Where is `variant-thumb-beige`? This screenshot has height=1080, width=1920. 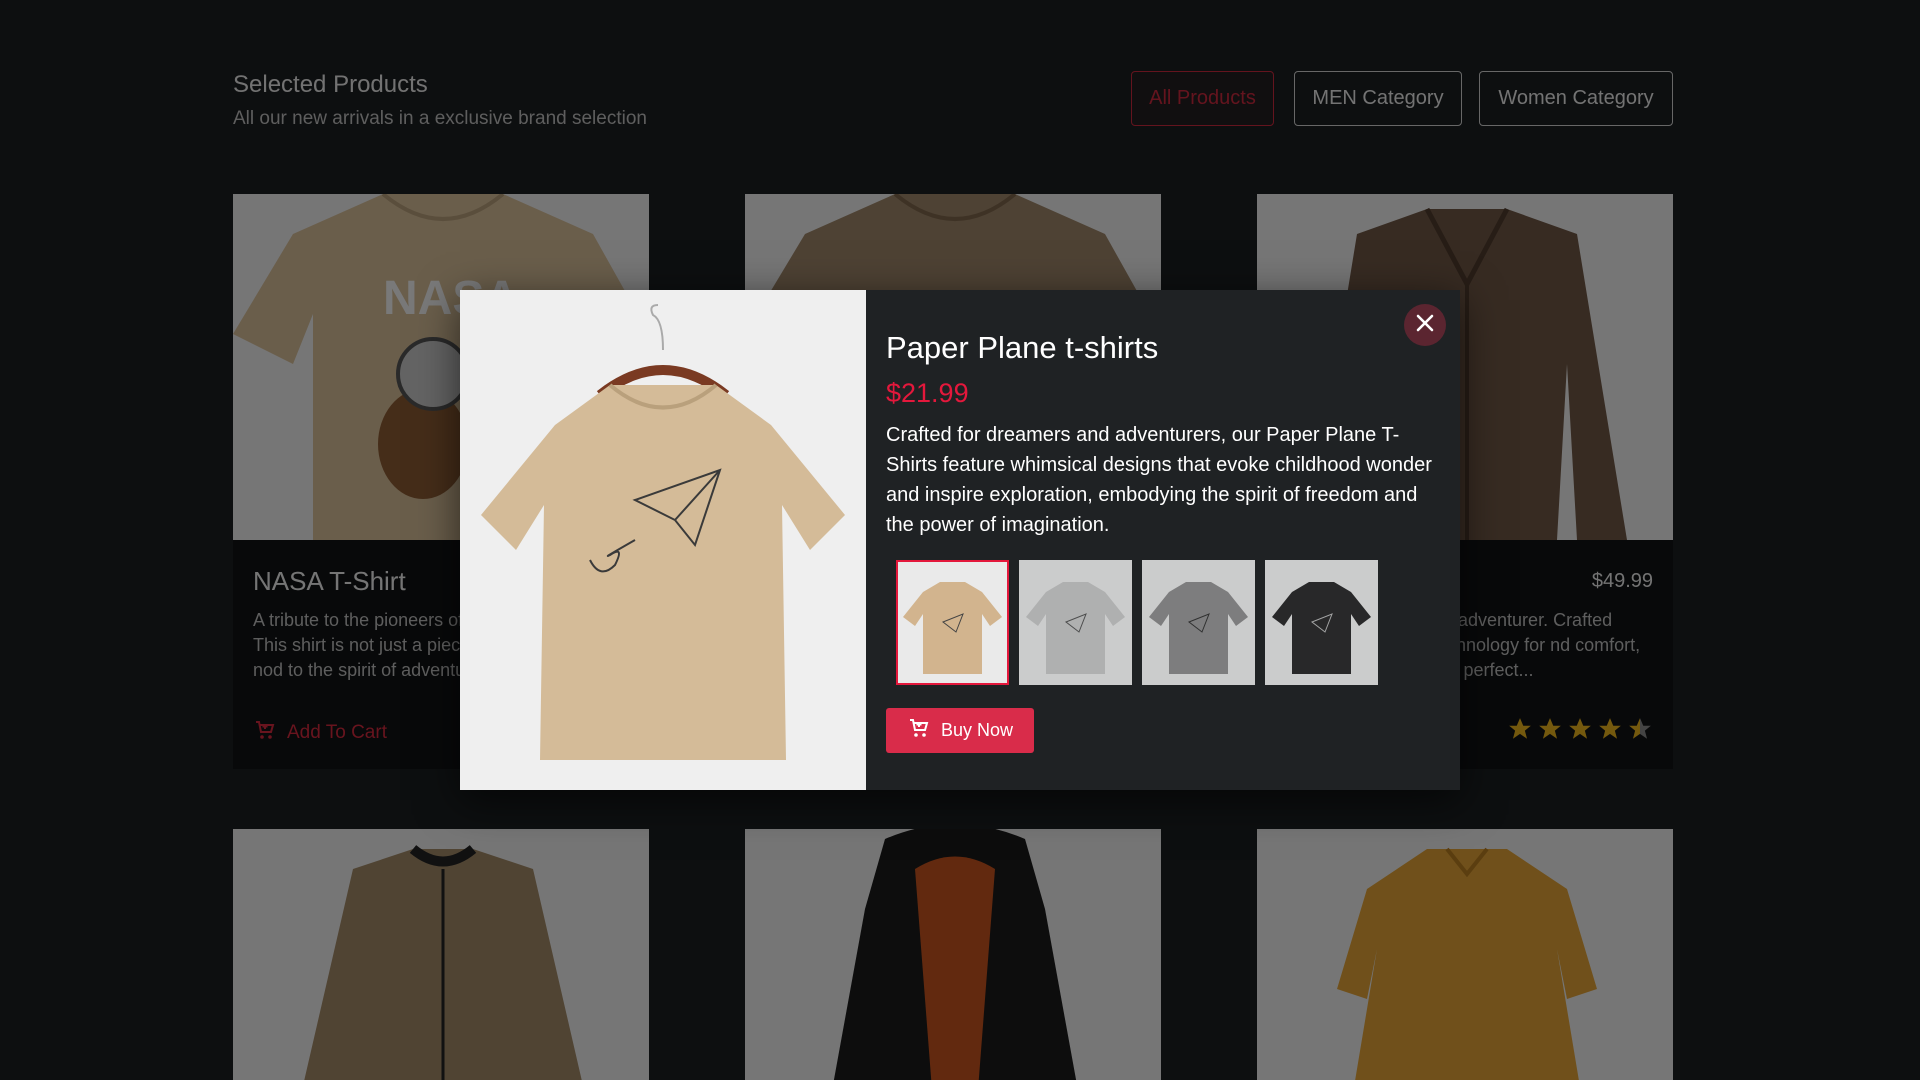
variant-thumb-beige is located at coordinates (952, 622).